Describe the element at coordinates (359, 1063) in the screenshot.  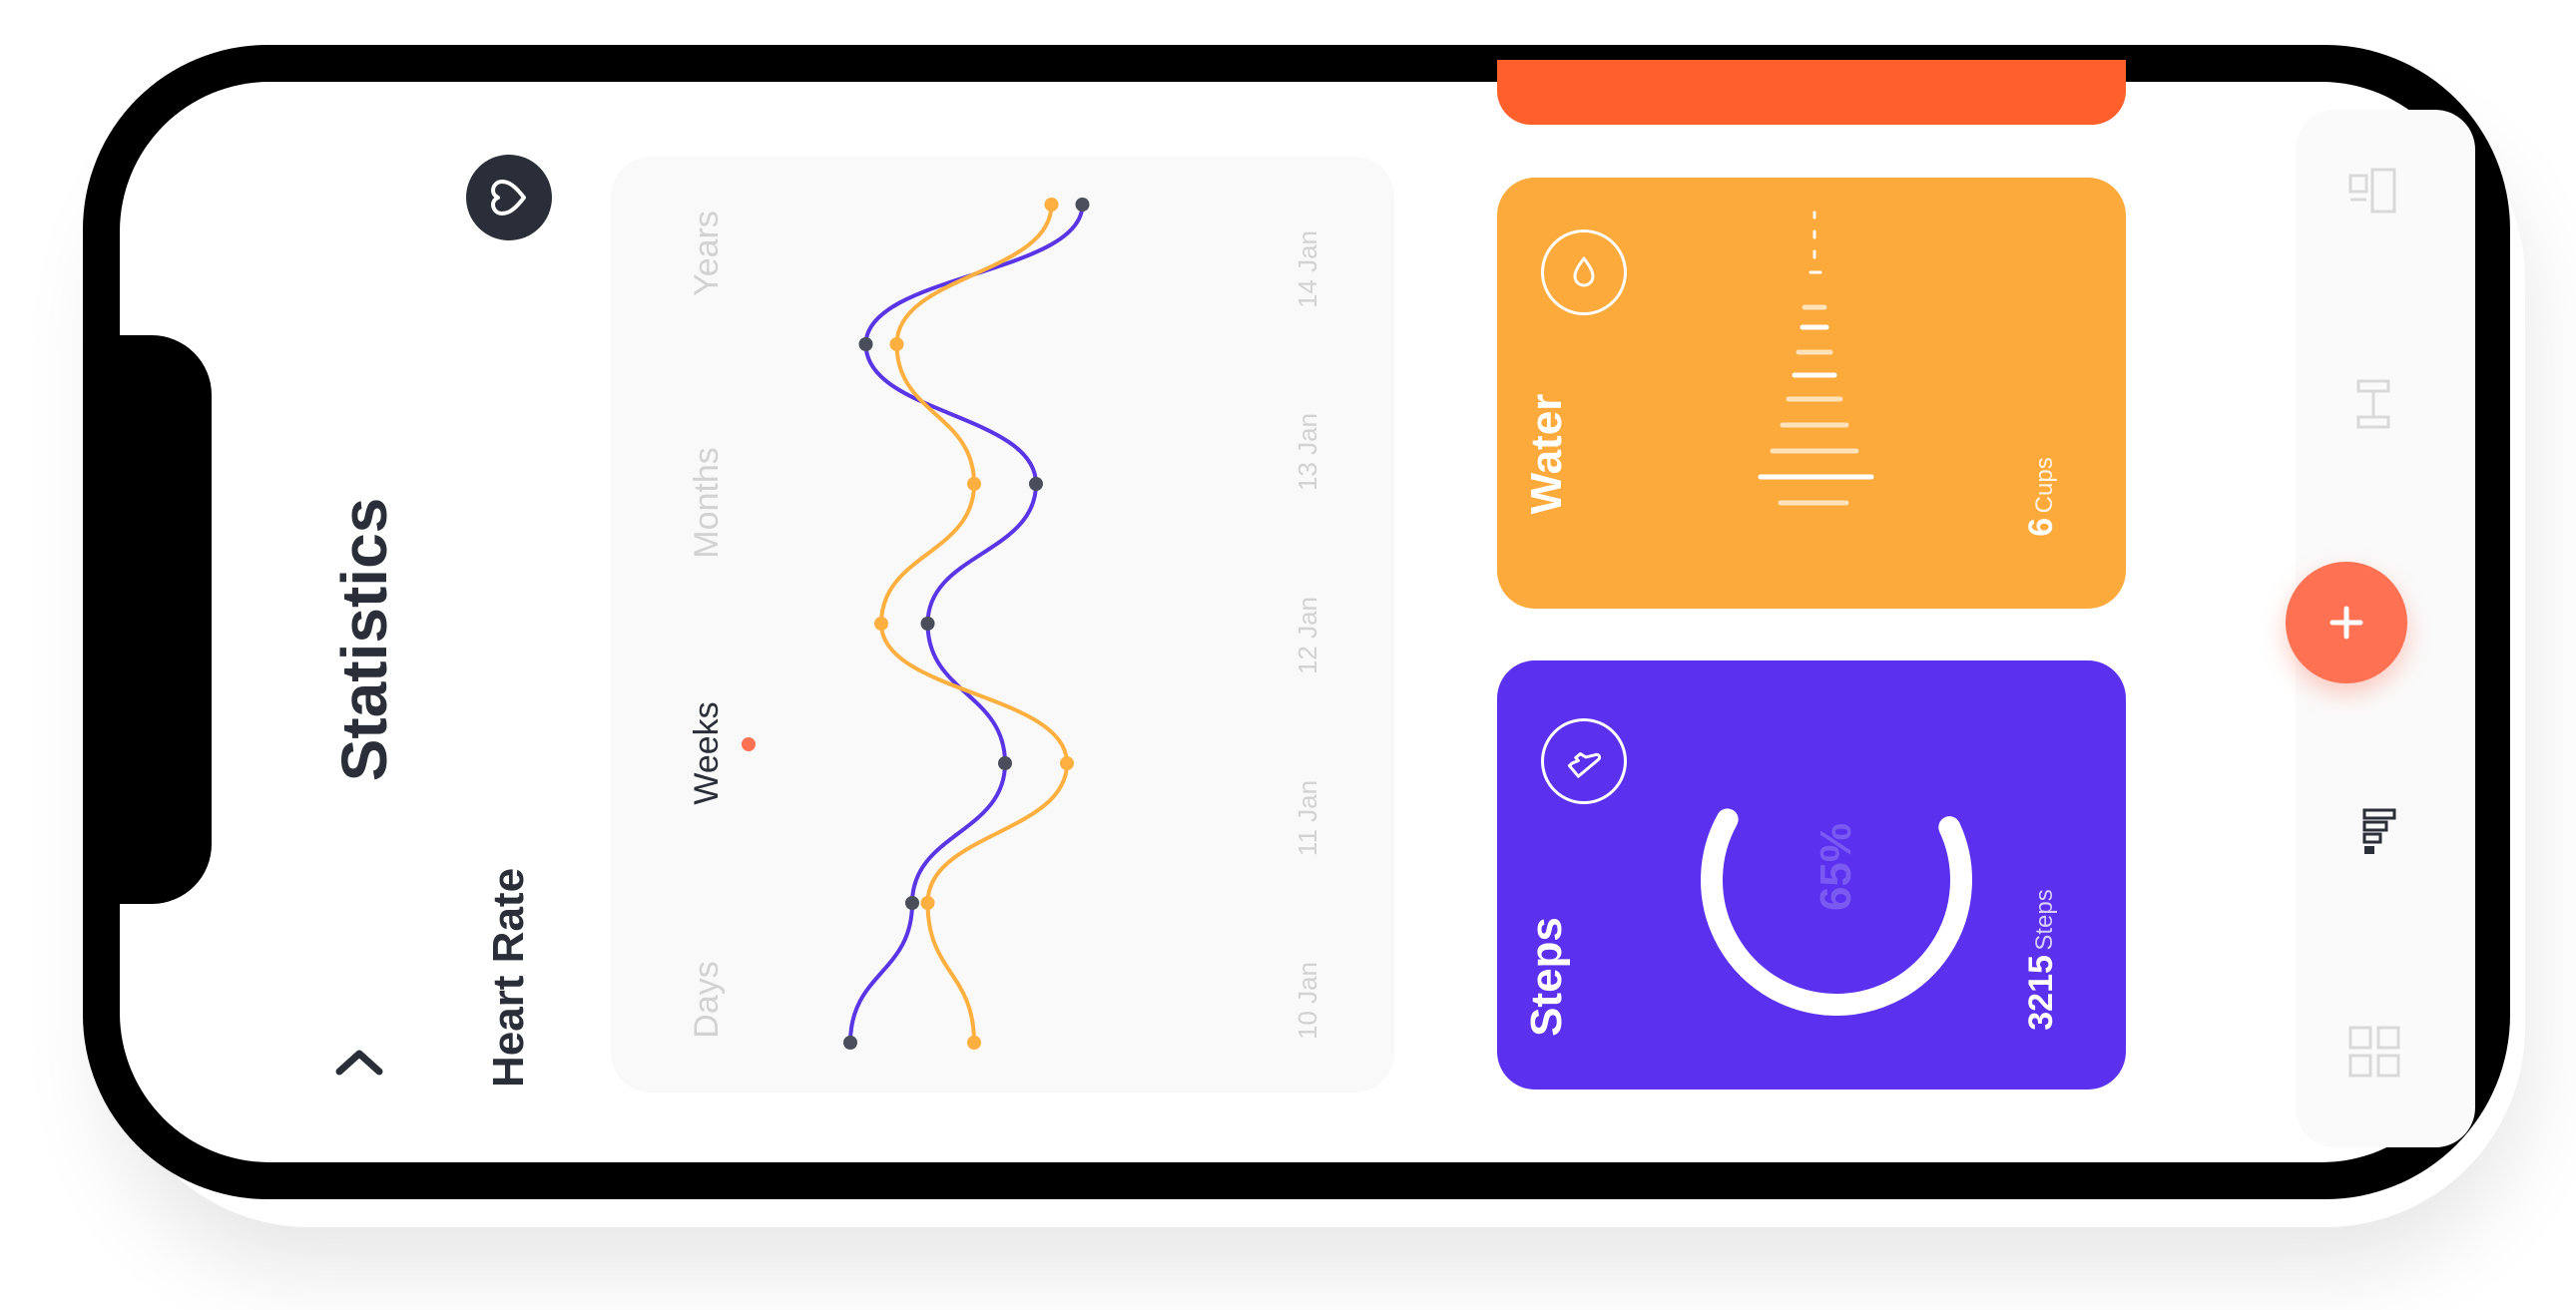
I see `chevron-left-icon` at that location.